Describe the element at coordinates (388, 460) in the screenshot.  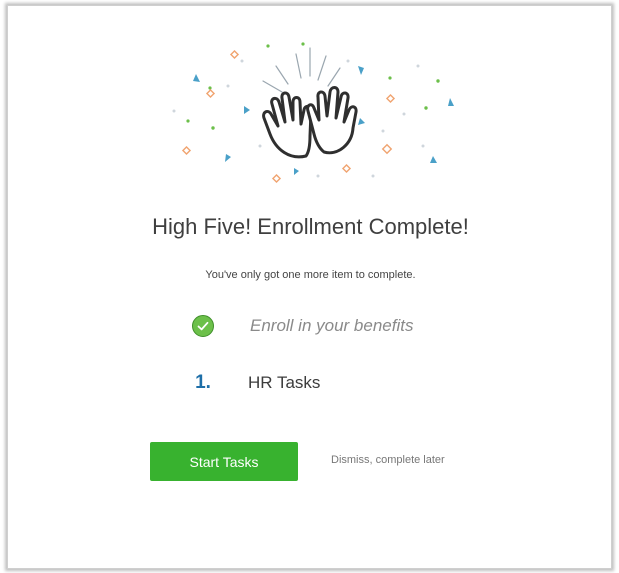
I see `dismiss-link: Dismiss, complete later` at that location.